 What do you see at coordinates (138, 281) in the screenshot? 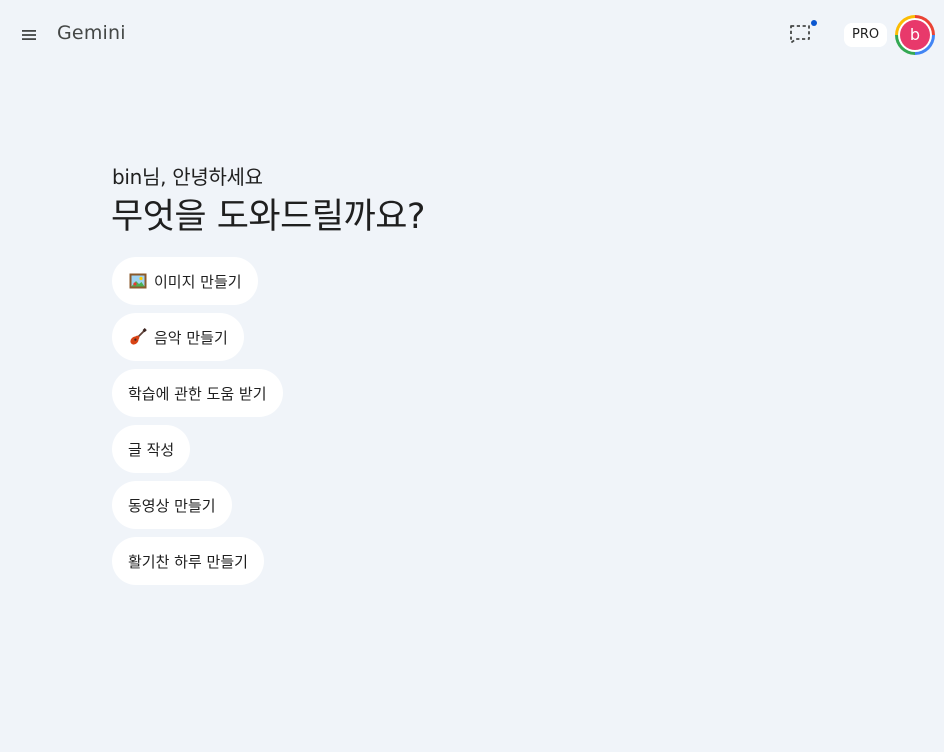
I see `framed-picture-icon` at bounding box center [138, 281].